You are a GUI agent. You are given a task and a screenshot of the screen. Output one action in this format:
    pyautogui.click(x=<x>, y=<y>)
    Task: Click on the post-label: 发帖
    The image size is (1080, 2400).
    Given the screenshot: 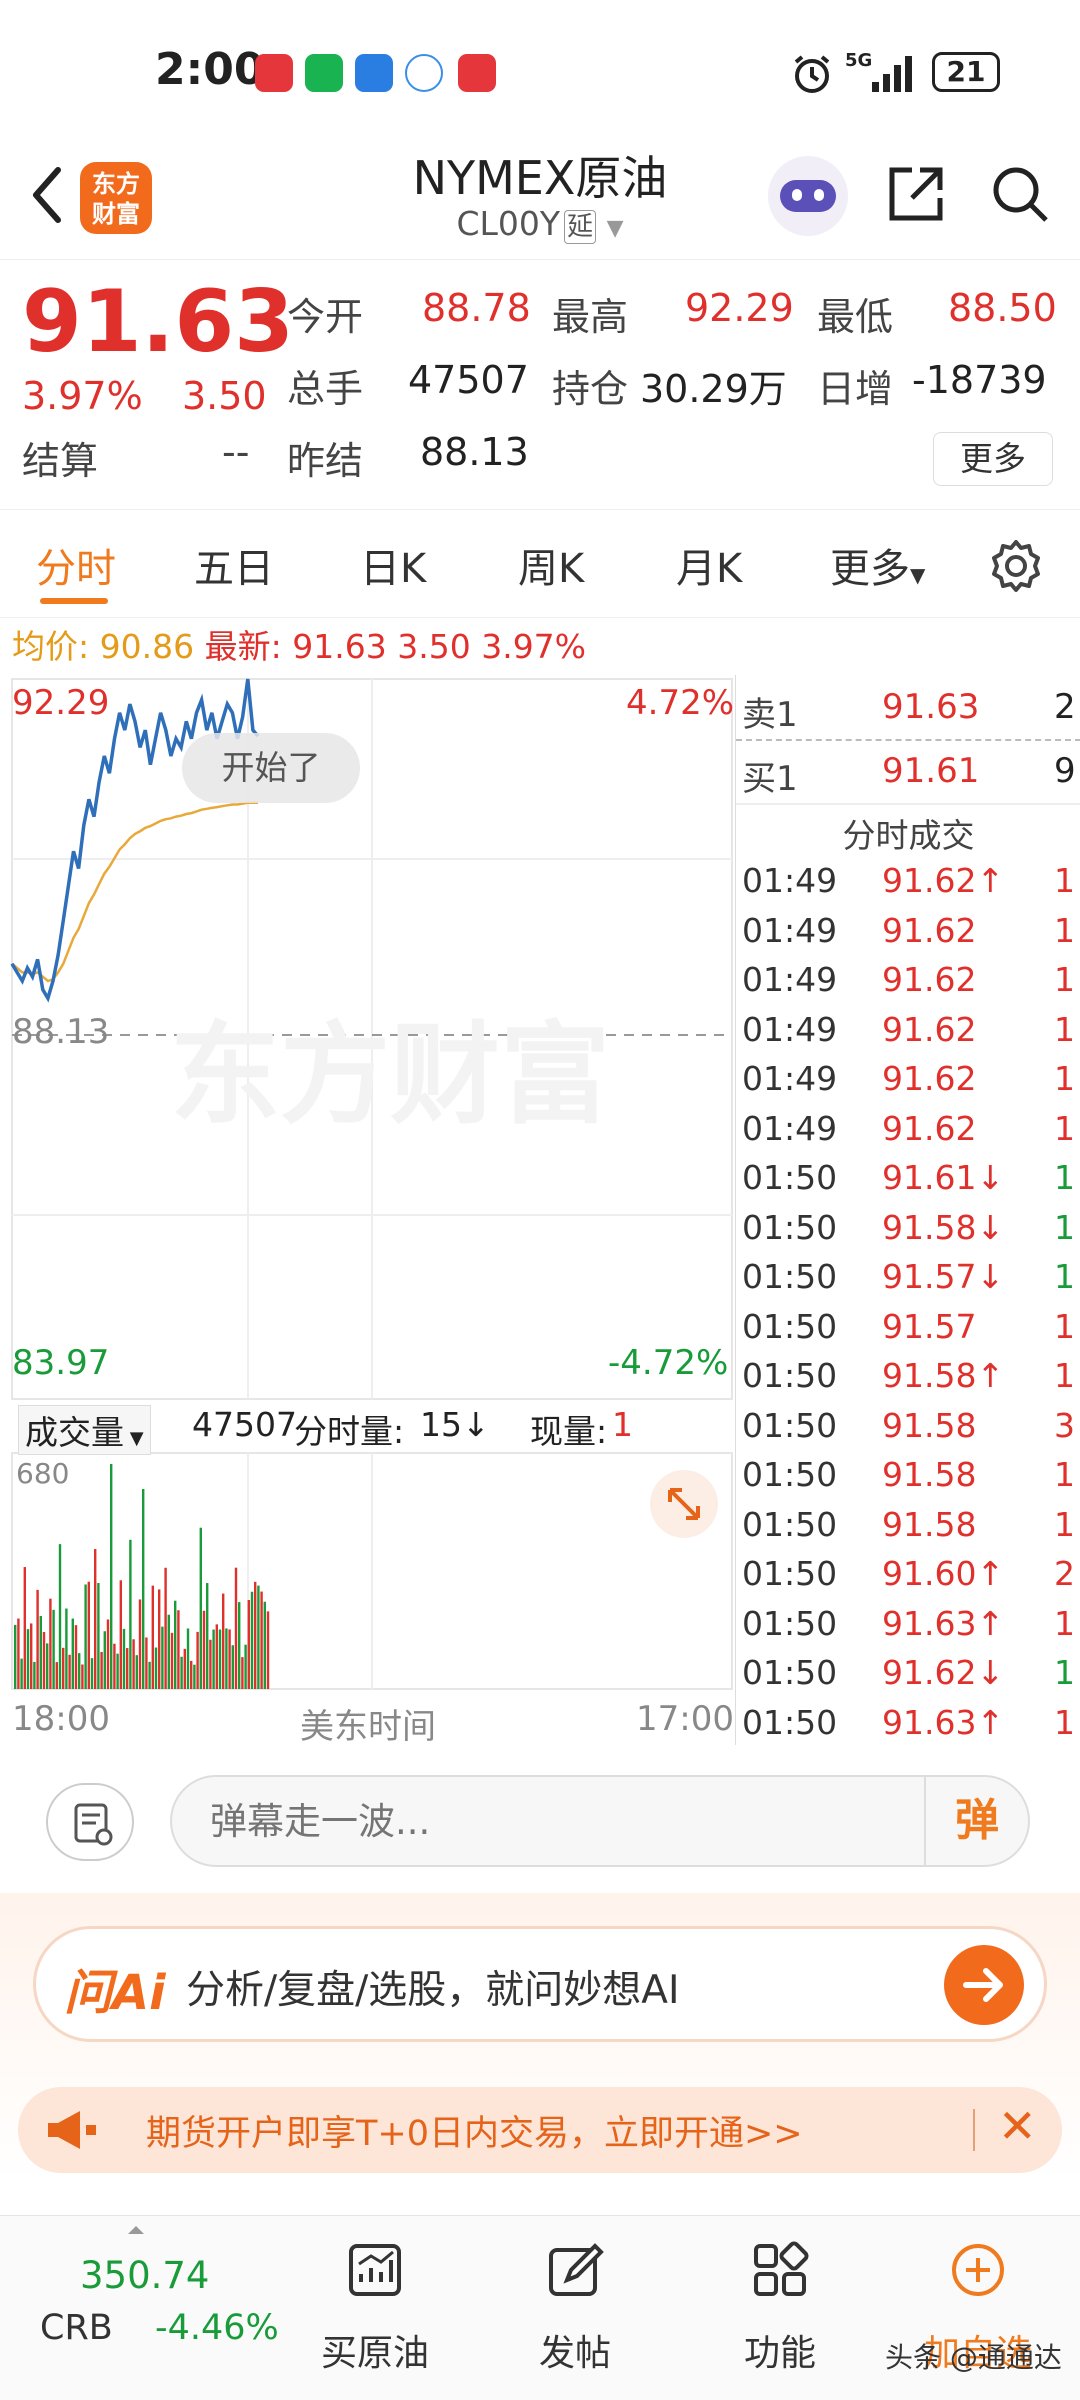 What is the action you would take?
    pyautogui.click(x=574, y=2353)
    